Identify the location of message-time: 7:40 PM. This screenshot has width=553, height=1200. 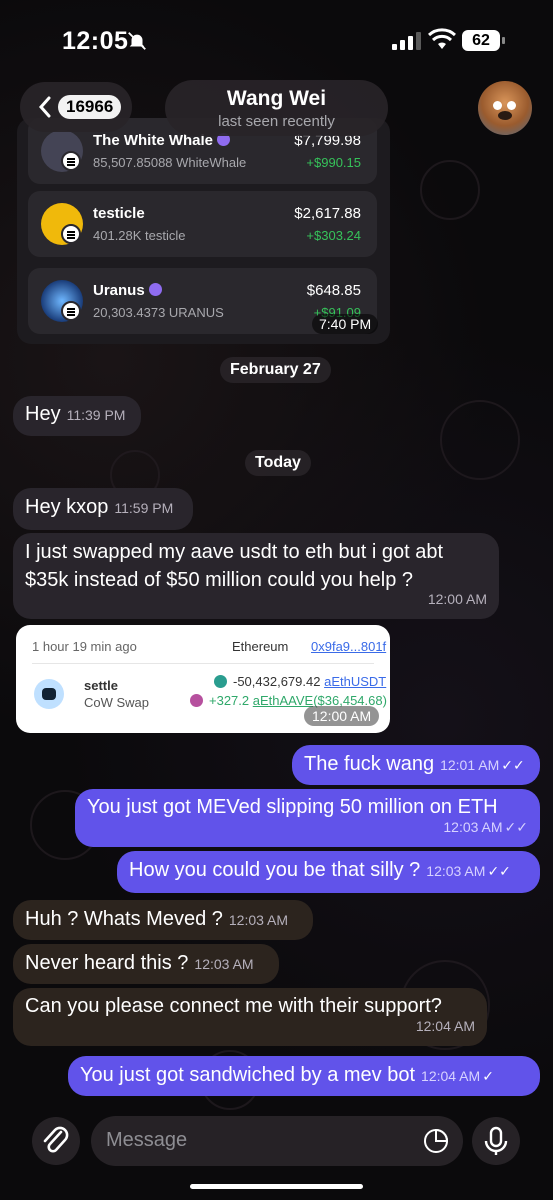
(345, 324).